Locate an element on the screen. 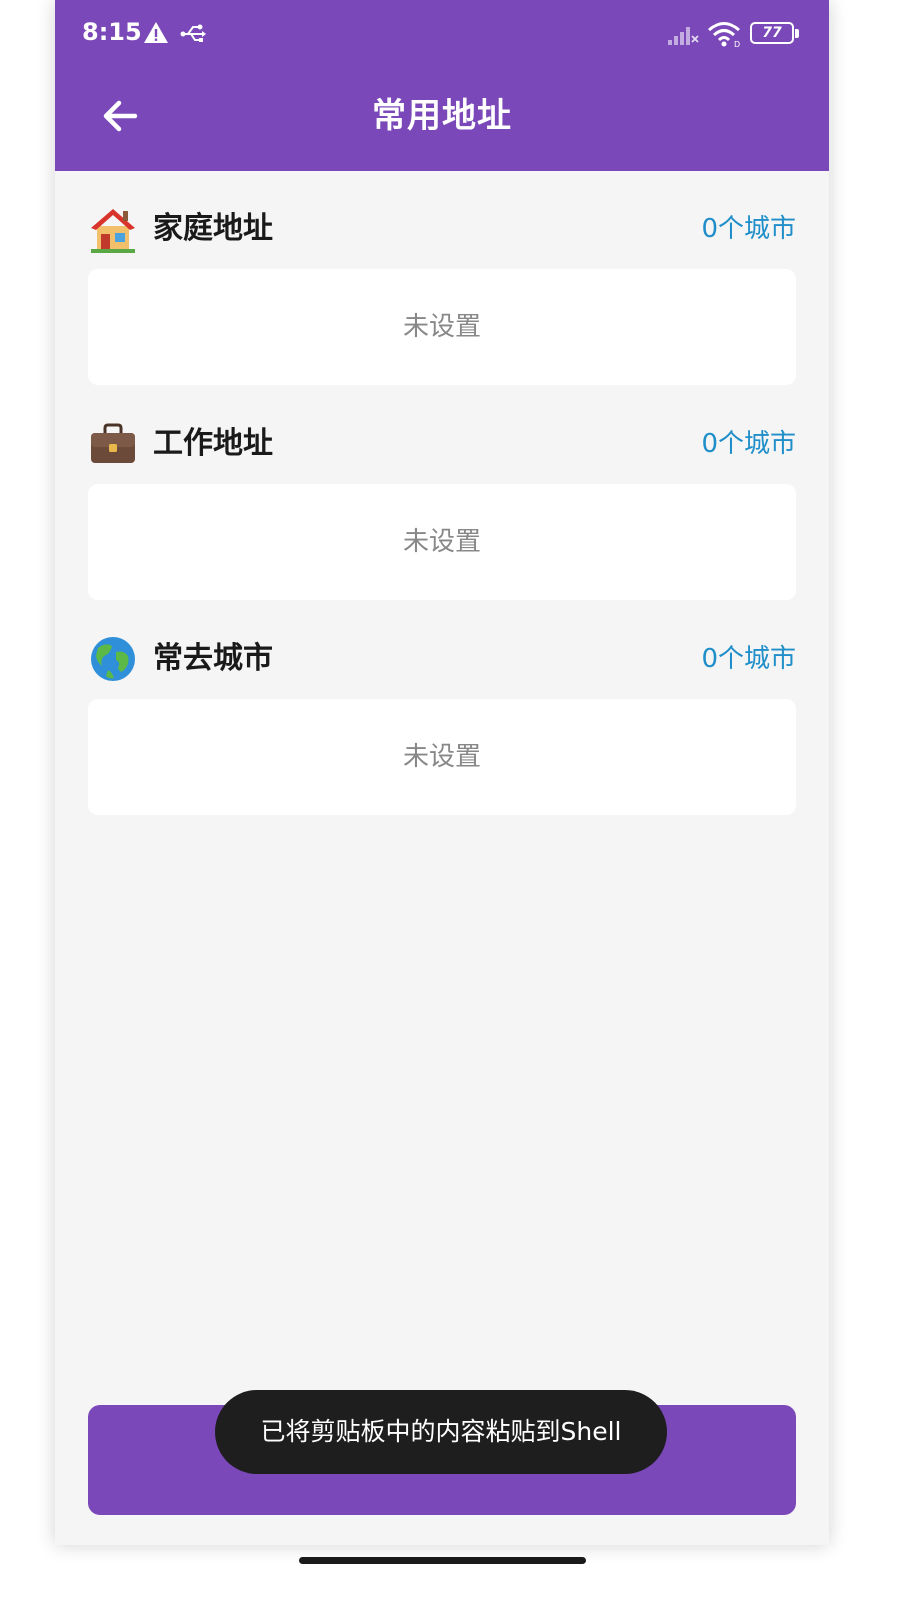  battery-icon: 77 is located at coordinates (776, 34).